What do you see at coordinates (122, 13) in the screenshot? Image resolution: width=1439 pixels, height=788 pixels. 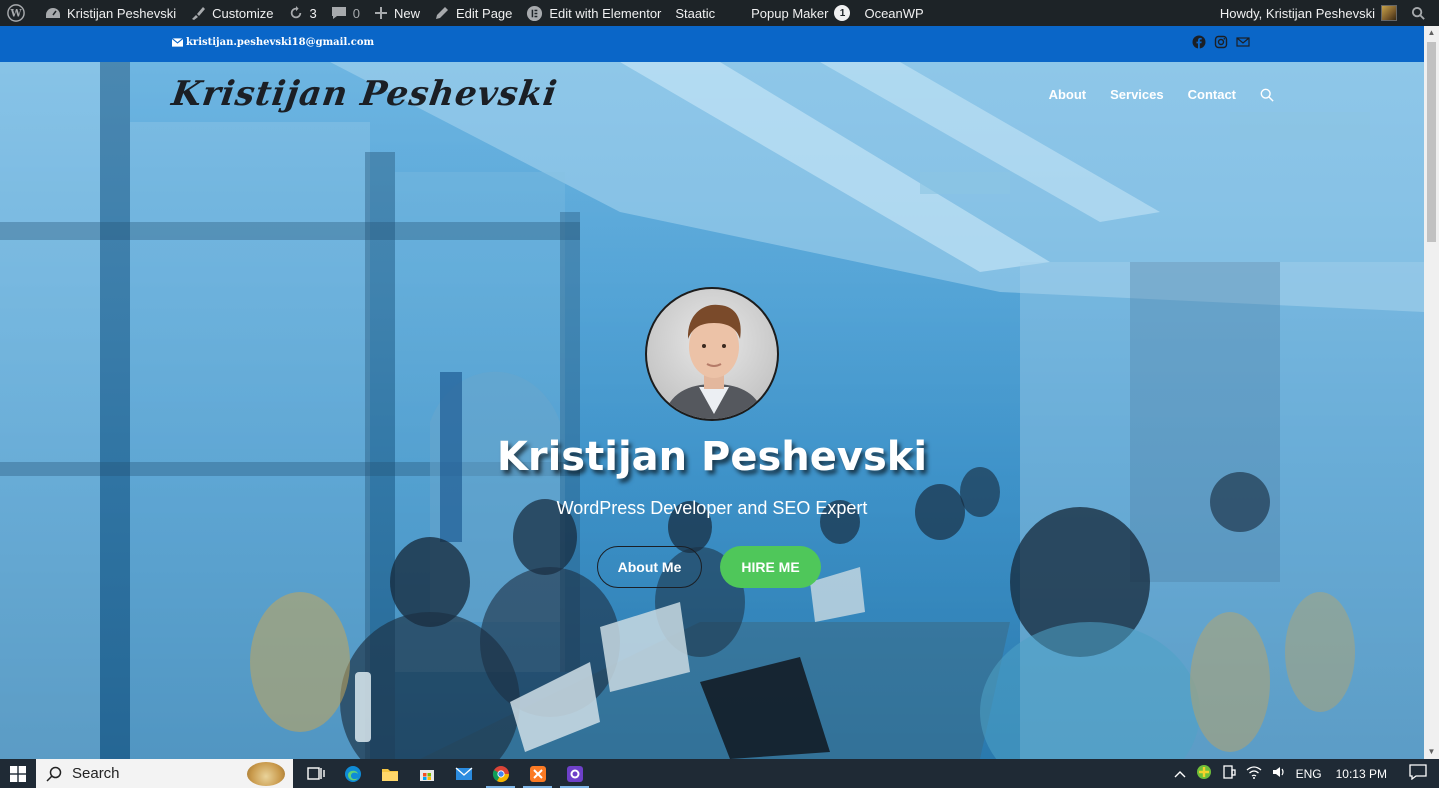 I see `site-name-label: Kristijan Peshevski` at bounding box center [122, 13].